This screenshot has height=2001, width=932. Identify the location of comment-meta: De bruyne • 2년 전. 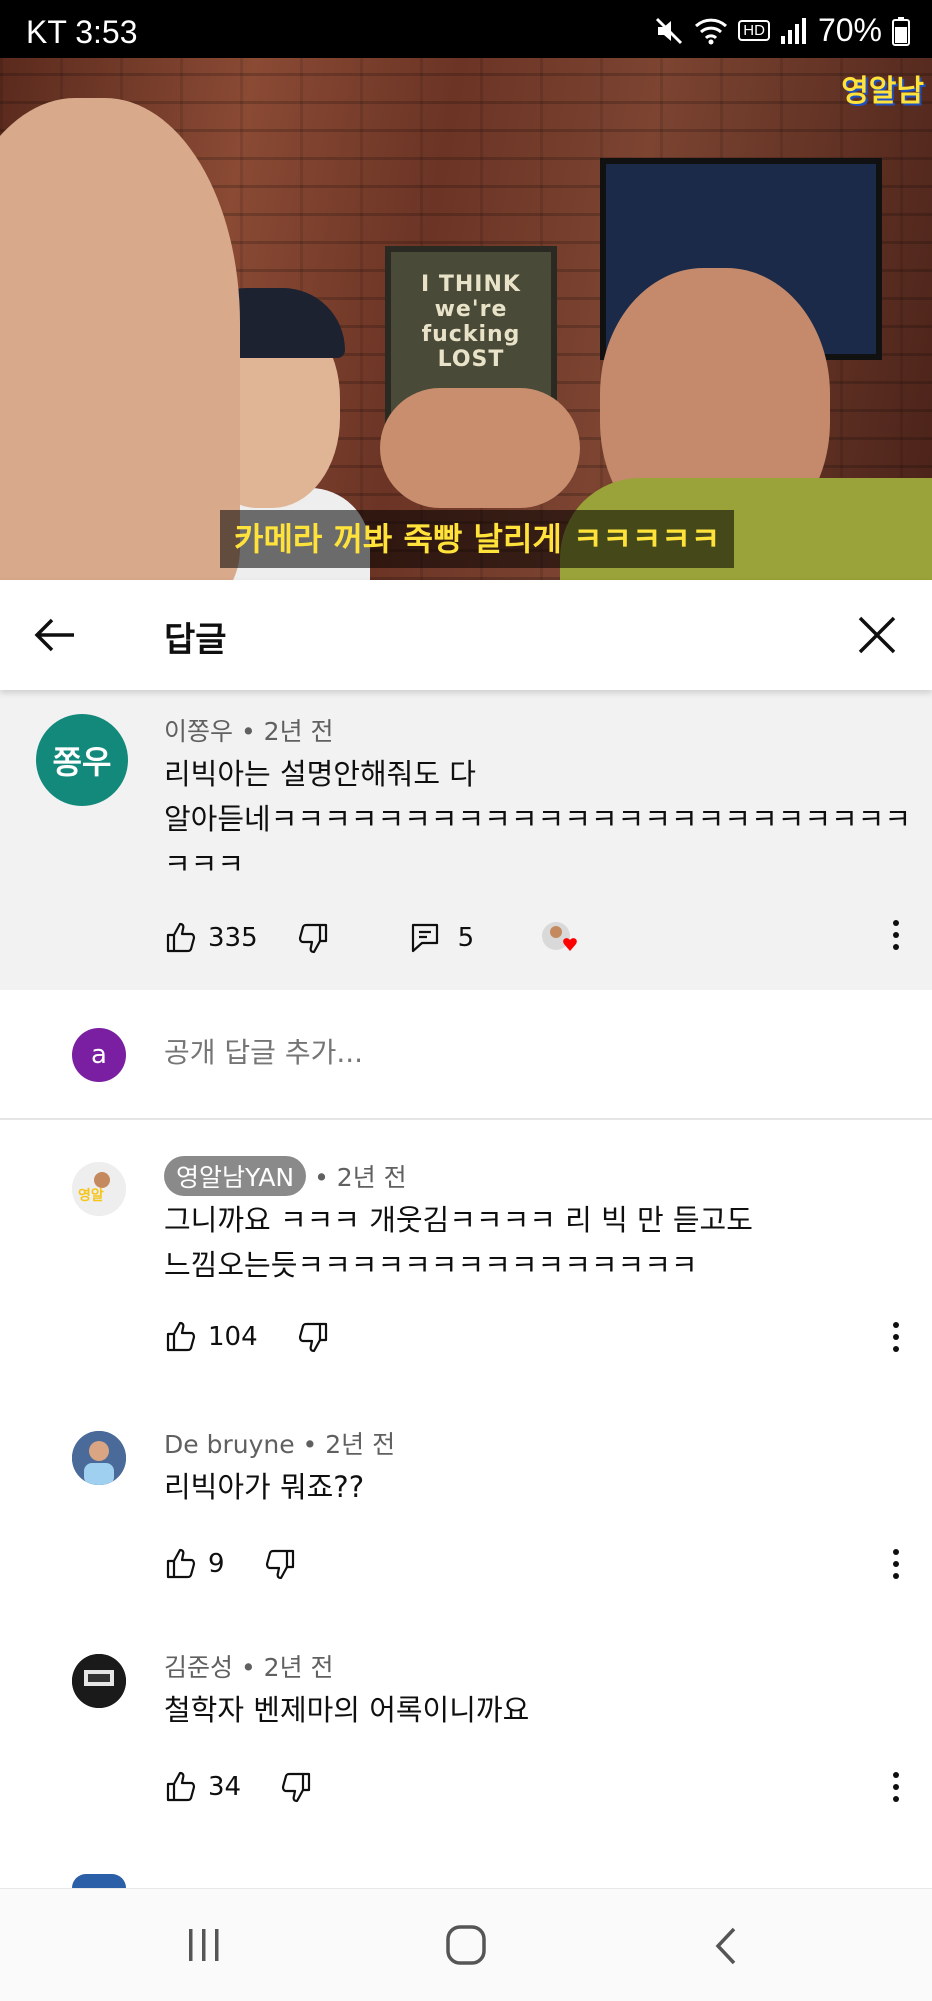
(279, 1443).